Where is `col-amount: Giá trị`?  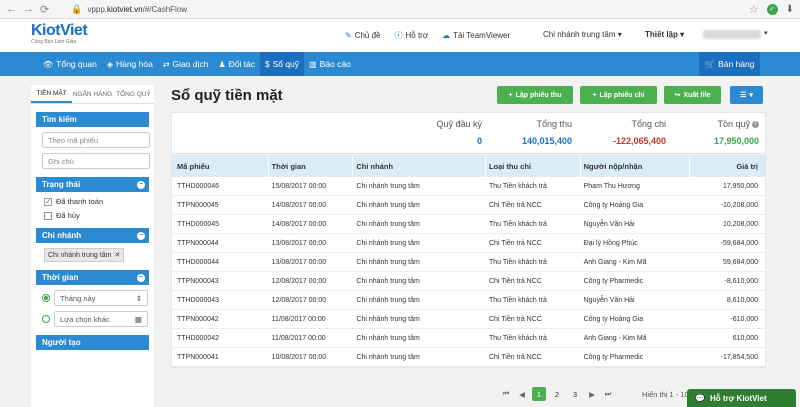 col-amount: Giá trị is located at coordinates (727, 166).